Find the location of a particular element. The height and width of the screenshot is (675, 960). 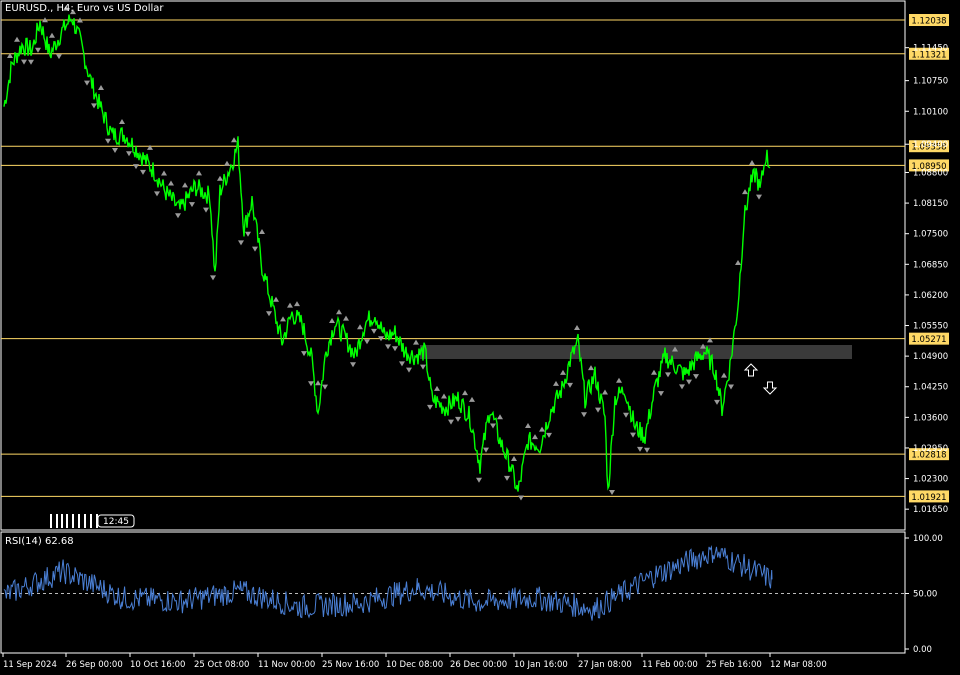

price-tick-label: 1.01650 is located at coordinates (930, 510).